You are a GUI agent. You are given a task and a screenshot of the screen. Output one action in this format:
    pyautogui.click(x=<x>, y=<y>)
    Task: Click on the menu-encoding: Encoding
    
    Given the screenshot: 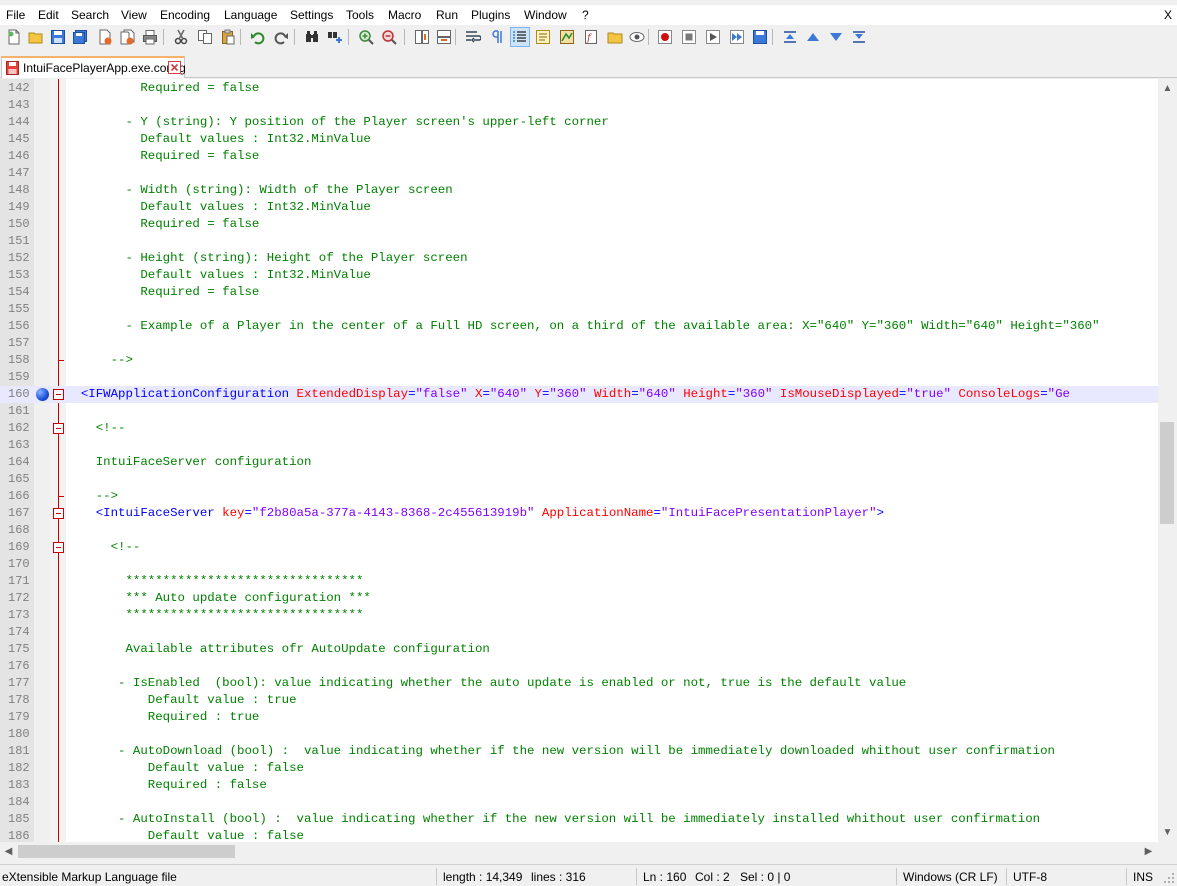 What is the action you would take?
    pyautogui.click(x=185, y=15)
    